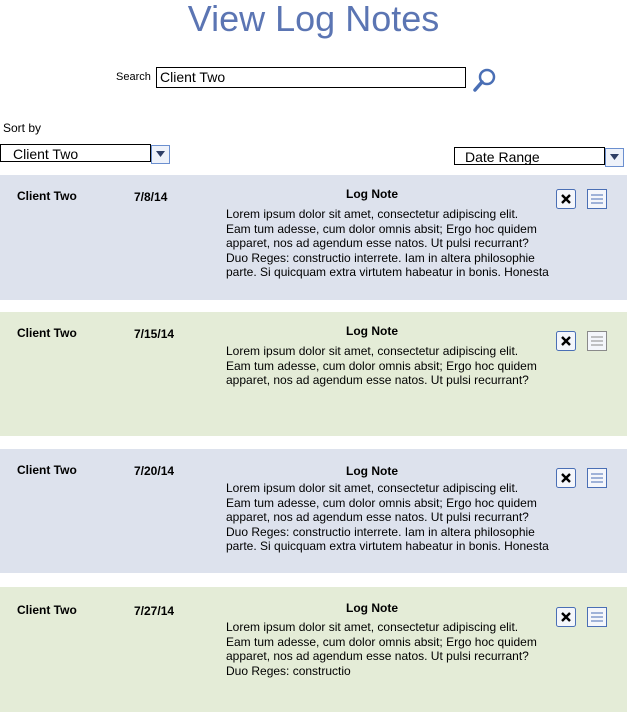  What do you see at coordinates (154, 471) in the screenshot?
I see `note-date: 7/20/14` at bounding box center [154, 471].